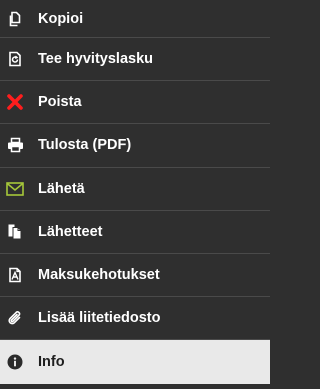  Describe the element at coordinates (99, 318) in the screenshot. I see `menu-item-label: Lisää liitetiedosto` at that location.